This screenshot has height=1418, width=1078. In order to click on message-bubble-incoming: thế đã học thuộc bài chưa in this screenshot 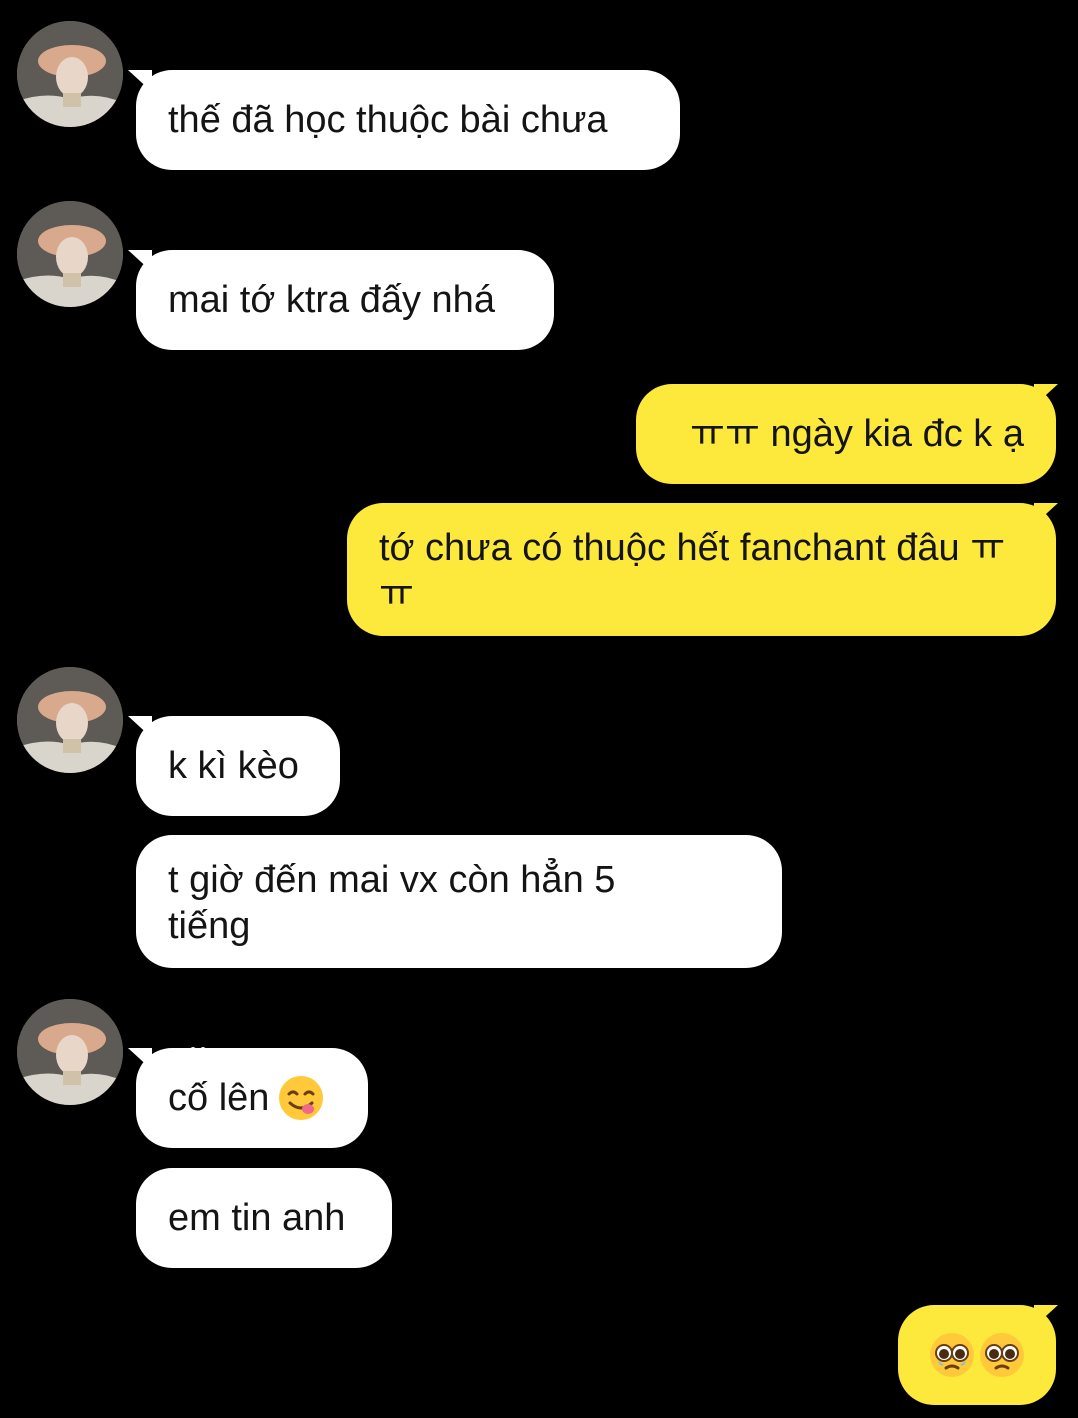, I will do `click(408, 120)`.